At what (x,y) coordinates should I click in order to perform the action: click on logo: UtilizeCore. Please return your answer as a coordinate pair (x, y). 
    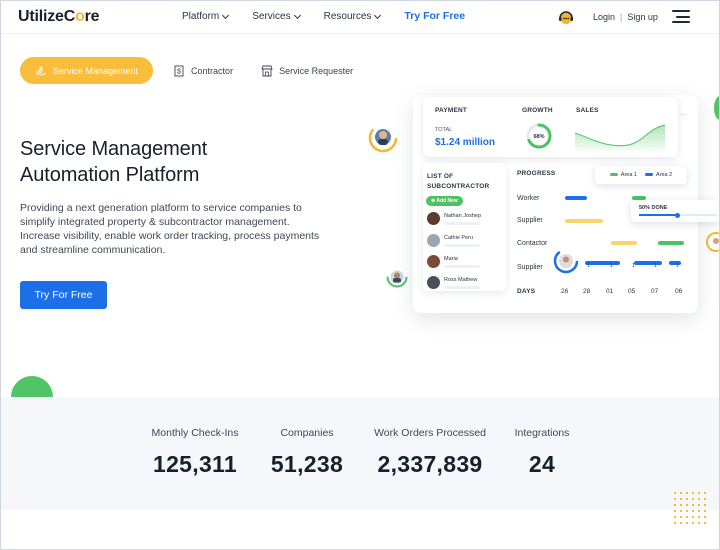
    Looking at the image, I should click on (59, 17).